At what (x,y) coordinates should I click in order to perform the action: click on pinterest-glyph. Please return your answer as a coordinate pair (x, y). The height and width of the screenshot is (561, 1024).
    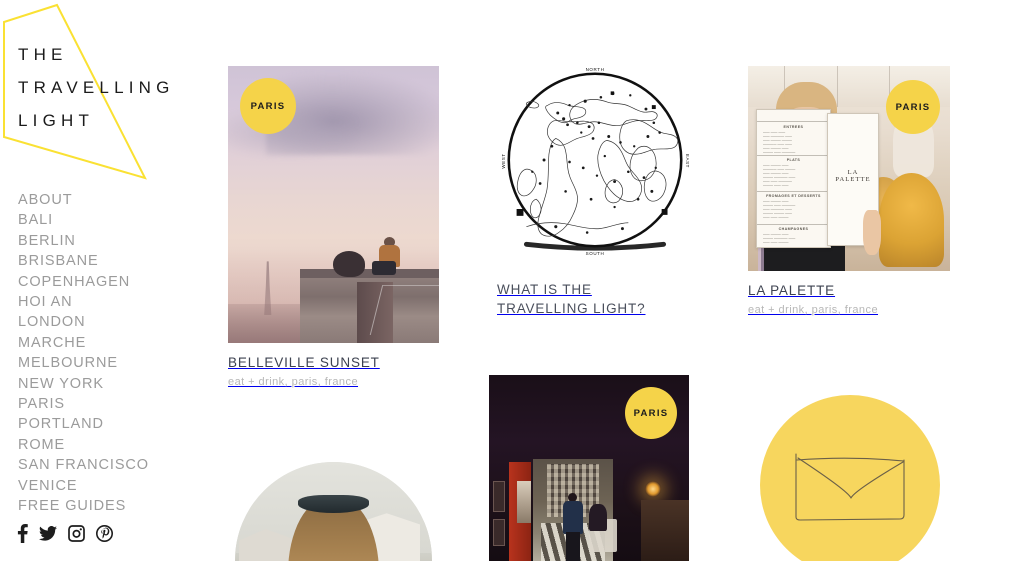
    Looking at the image, I should click on (104, 533).